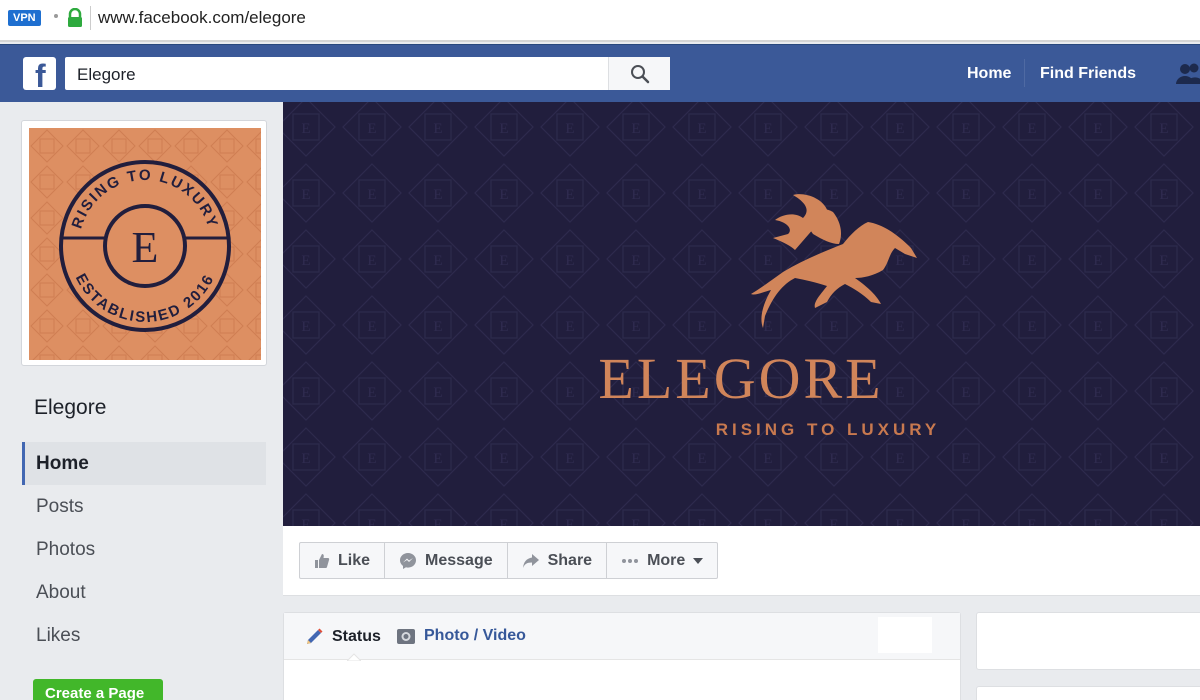 The width and height of the screenshot is (1200, 700). I want to click on nav-home-link: Home, so click(989, 74).